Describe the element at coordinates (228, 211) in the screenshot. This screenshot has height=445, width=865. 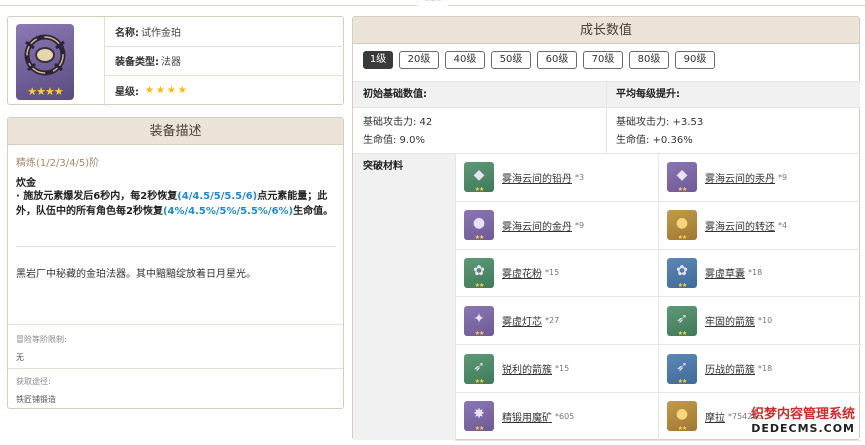
I see `skill-value-hp: (4%/4.5%/5%/5.5%/6%)` at that location.